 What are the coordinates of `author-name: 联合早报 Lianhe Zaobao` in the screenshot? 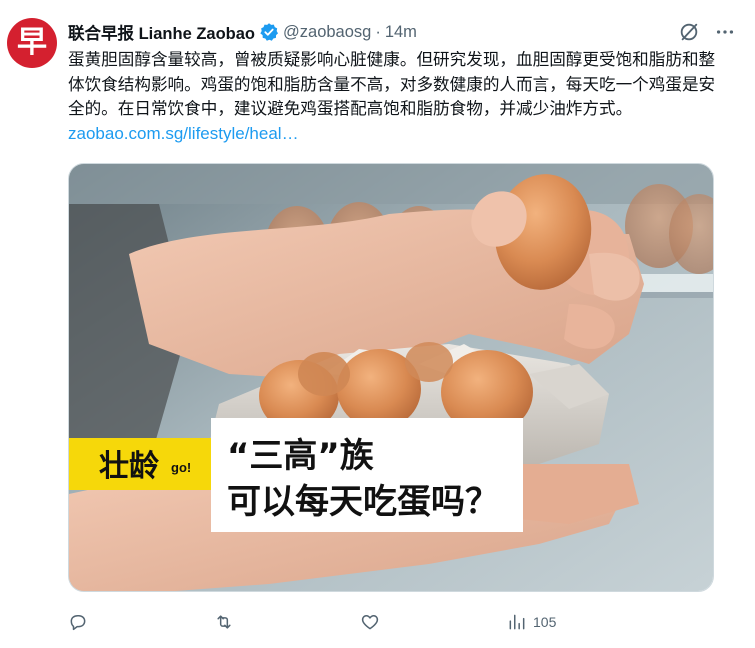 It's located at (161, 32).